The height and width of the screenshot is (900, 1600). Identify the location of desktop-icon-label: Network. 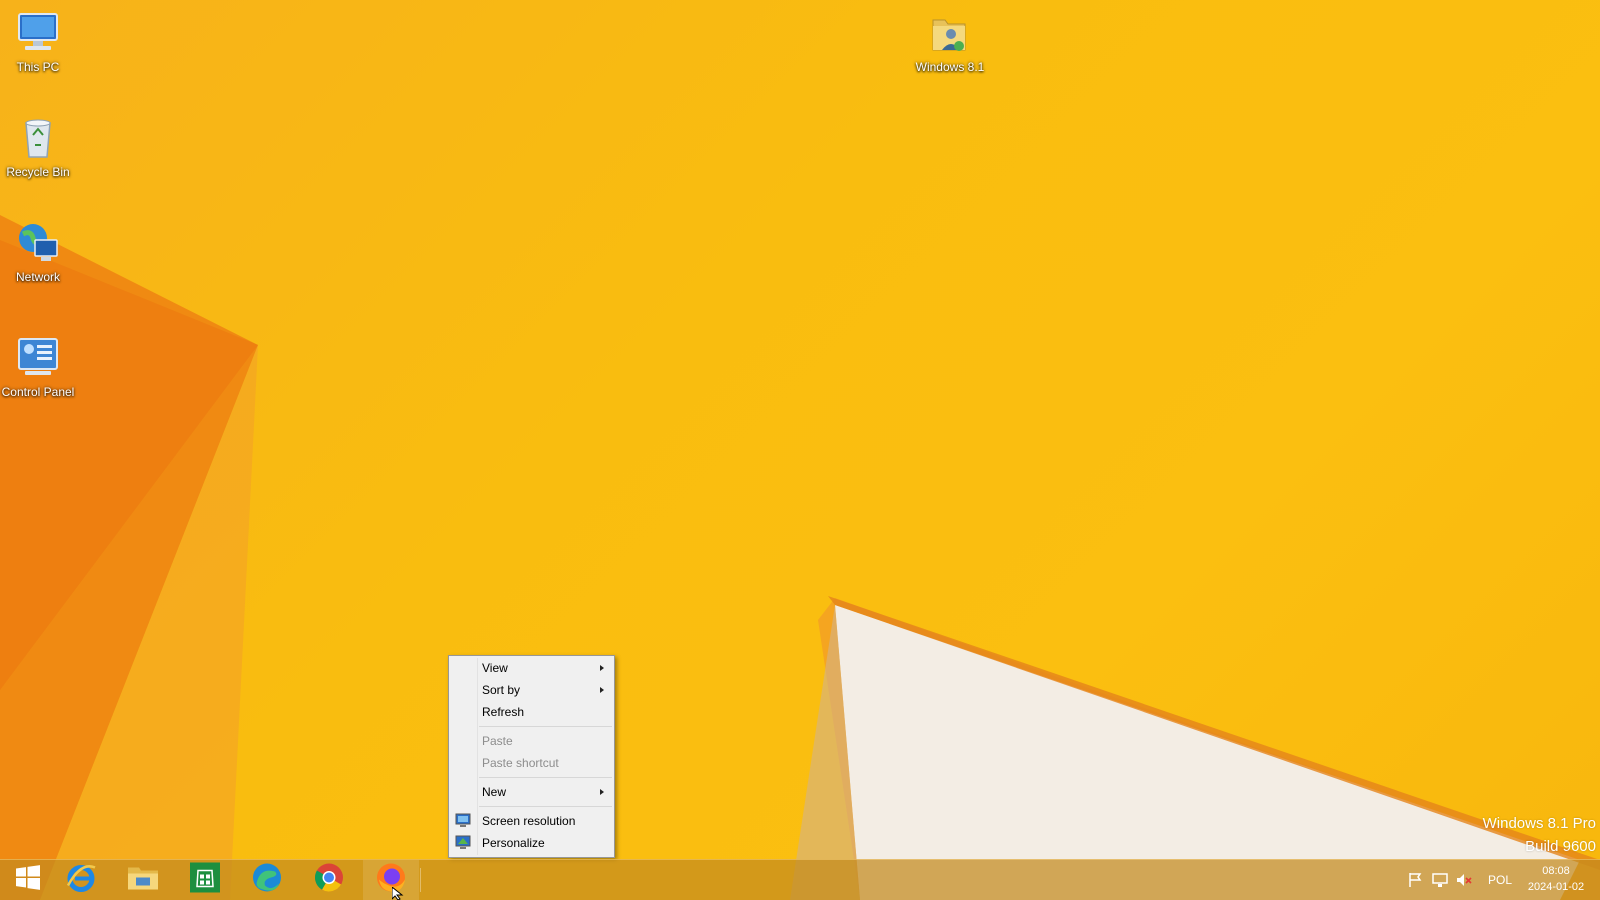
(37, 277).